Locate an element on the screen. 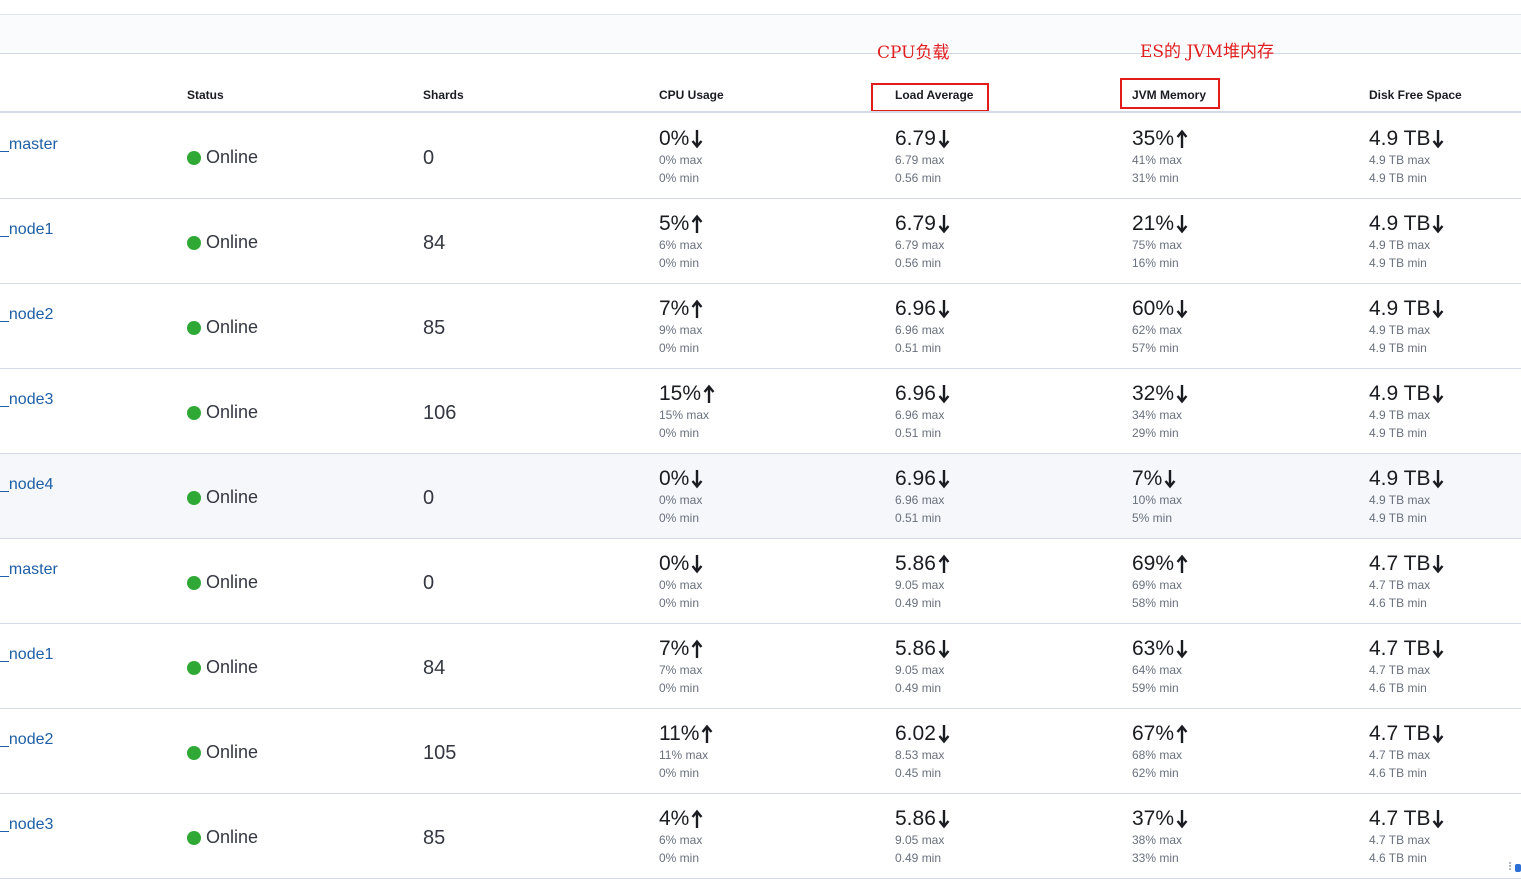 Image resolution: width=1521 pixels, height=879 pixels. jvm-memory-min: 62% min is located at coordinates (1155, 773).